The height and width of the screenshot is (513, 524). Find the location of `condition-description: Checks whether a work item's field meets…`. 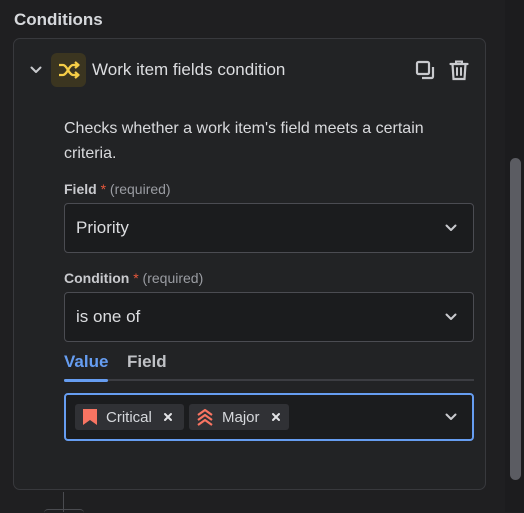

condition-description: Checks whether a work item's field meets… is located at coordinates (244, 141).